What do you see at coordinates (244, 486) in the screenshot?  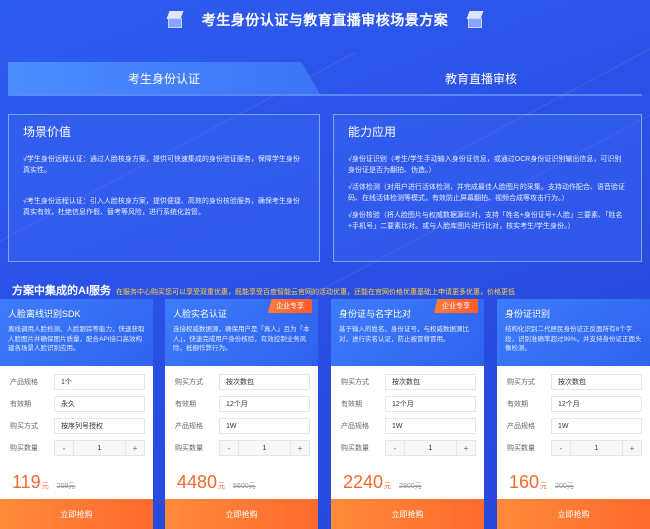 I see `original-price: 5600元` at bounding box center [244, 486].